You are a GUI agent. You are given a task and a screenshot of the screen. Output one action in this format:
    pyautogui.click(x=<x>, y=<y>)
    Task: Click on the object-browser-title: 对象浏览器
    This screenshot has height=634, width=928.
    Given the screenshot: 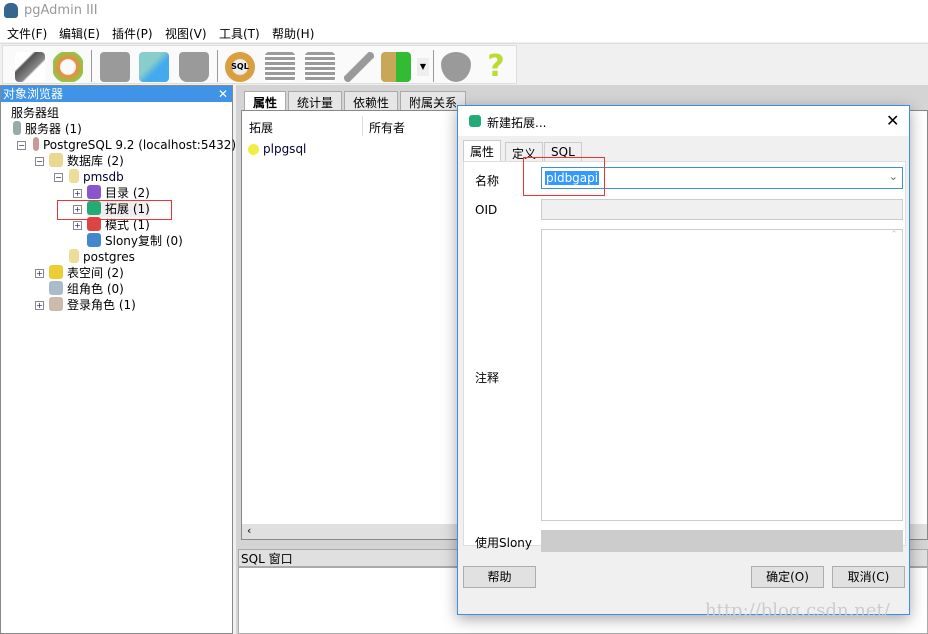 What is the action you would take?
    pyautogui.click(x=33, y=94)
    